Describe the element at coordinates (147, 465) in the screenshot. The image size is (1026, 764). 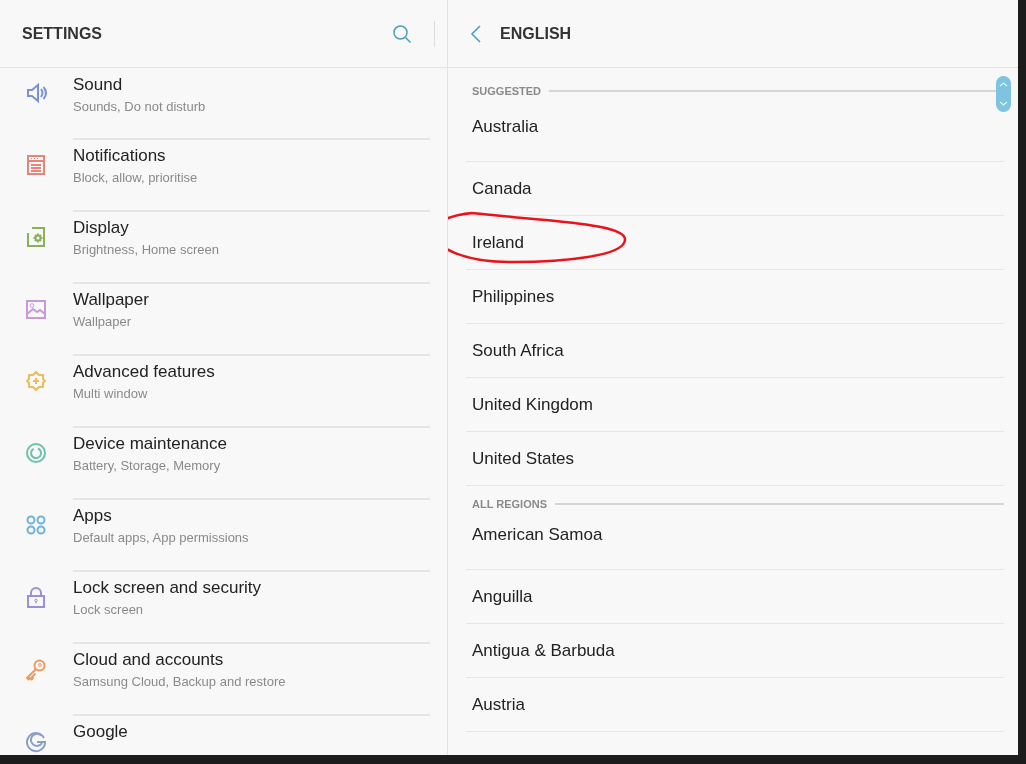
I see `item-subtitle: Battery, Storage, Memory` at that location.